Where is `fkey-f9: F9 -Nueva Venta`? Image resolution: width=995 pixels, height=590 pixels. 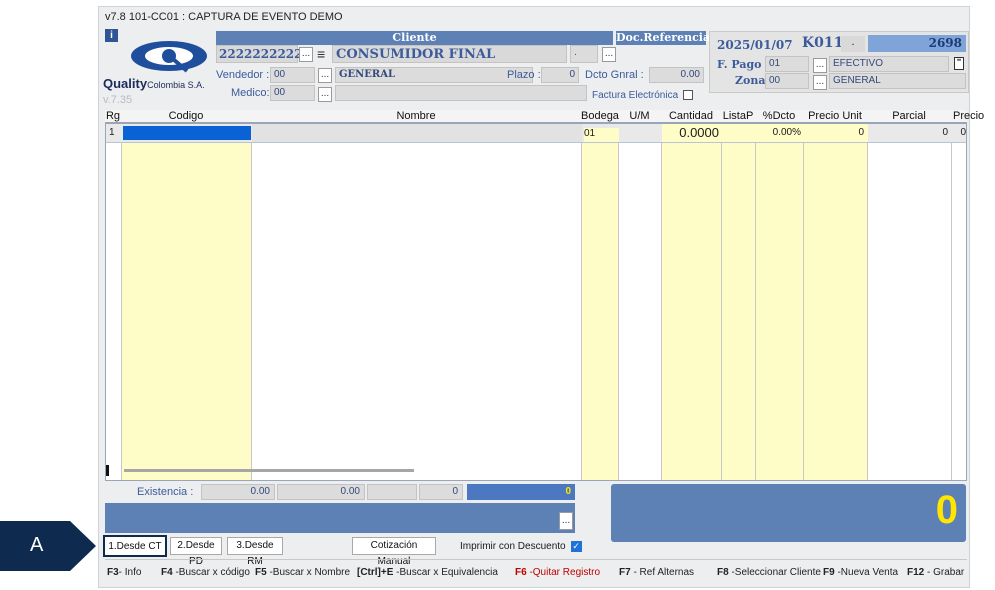 fkey-f9: F9 -Nueva Venta is located at coordinates (860, 572).